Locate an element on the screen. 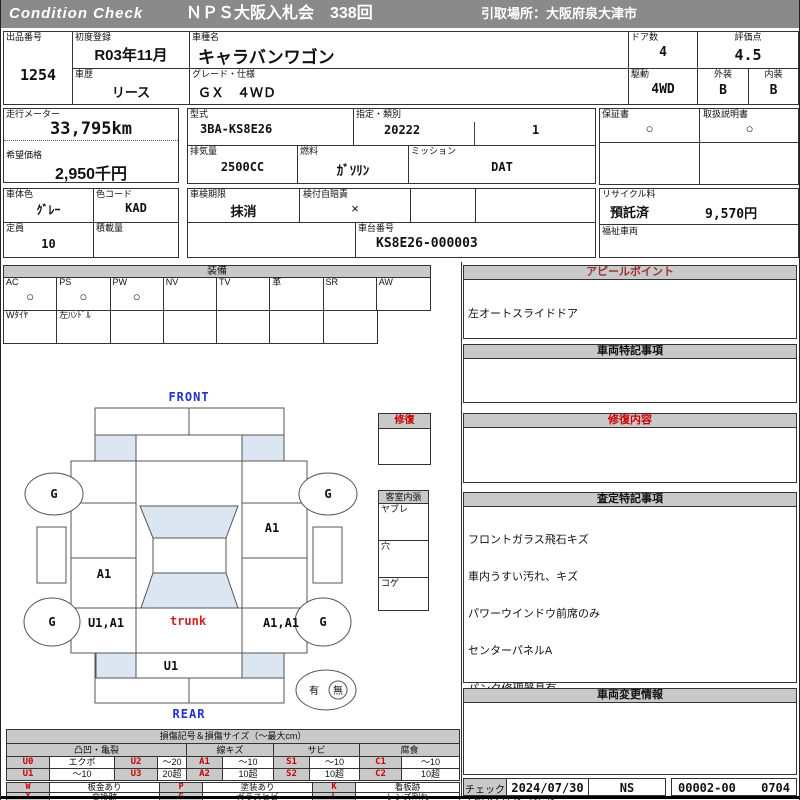  doors-cell: ドア数 4 is located at coordinates (663, 50).